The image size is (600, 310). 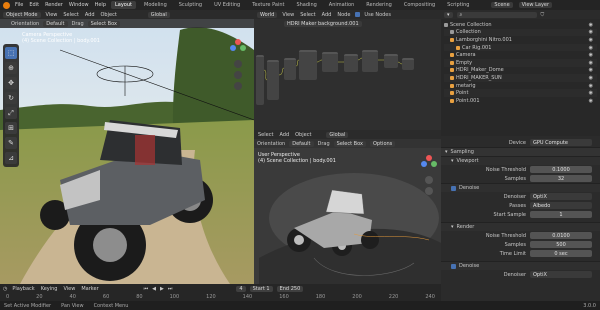 I want to click on passes-dropdown: Albedo, so click(x=561, y=205).